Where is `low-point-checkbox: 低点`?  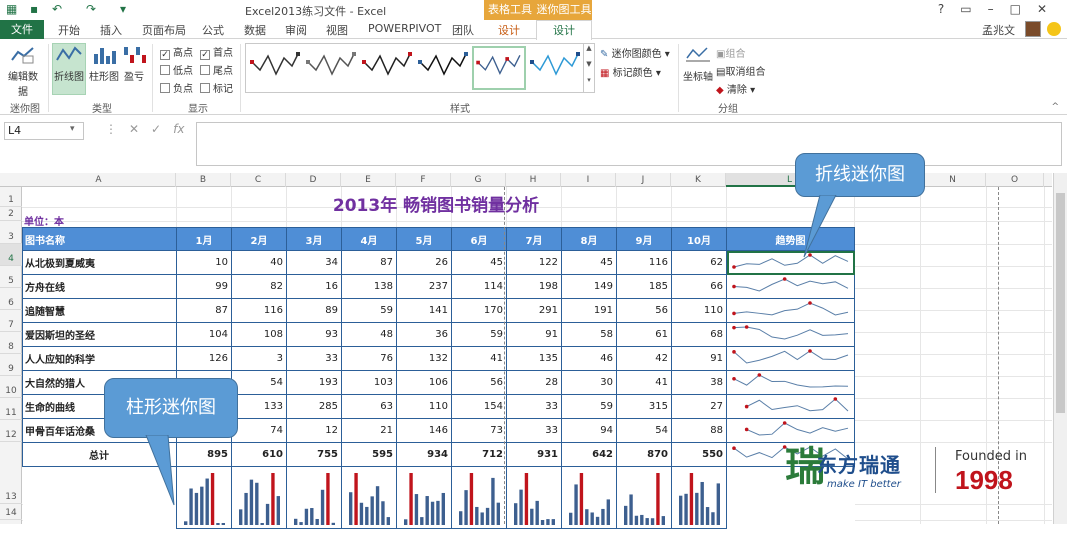
low-point-checkbox: 低点 is located at coordinates (176, 69).